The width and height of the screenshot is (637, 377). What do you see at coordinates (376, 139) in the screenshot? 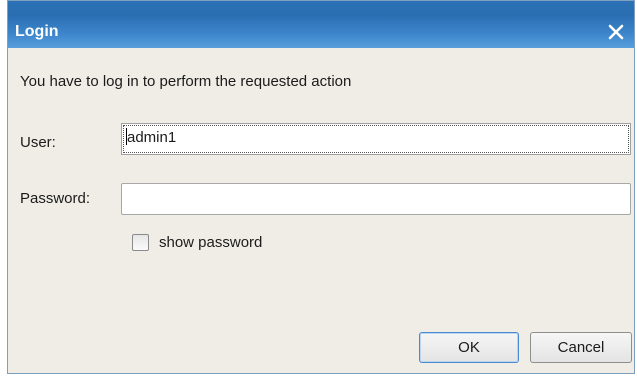
I see `user-input: admin1` at bounding box center [376, 139].